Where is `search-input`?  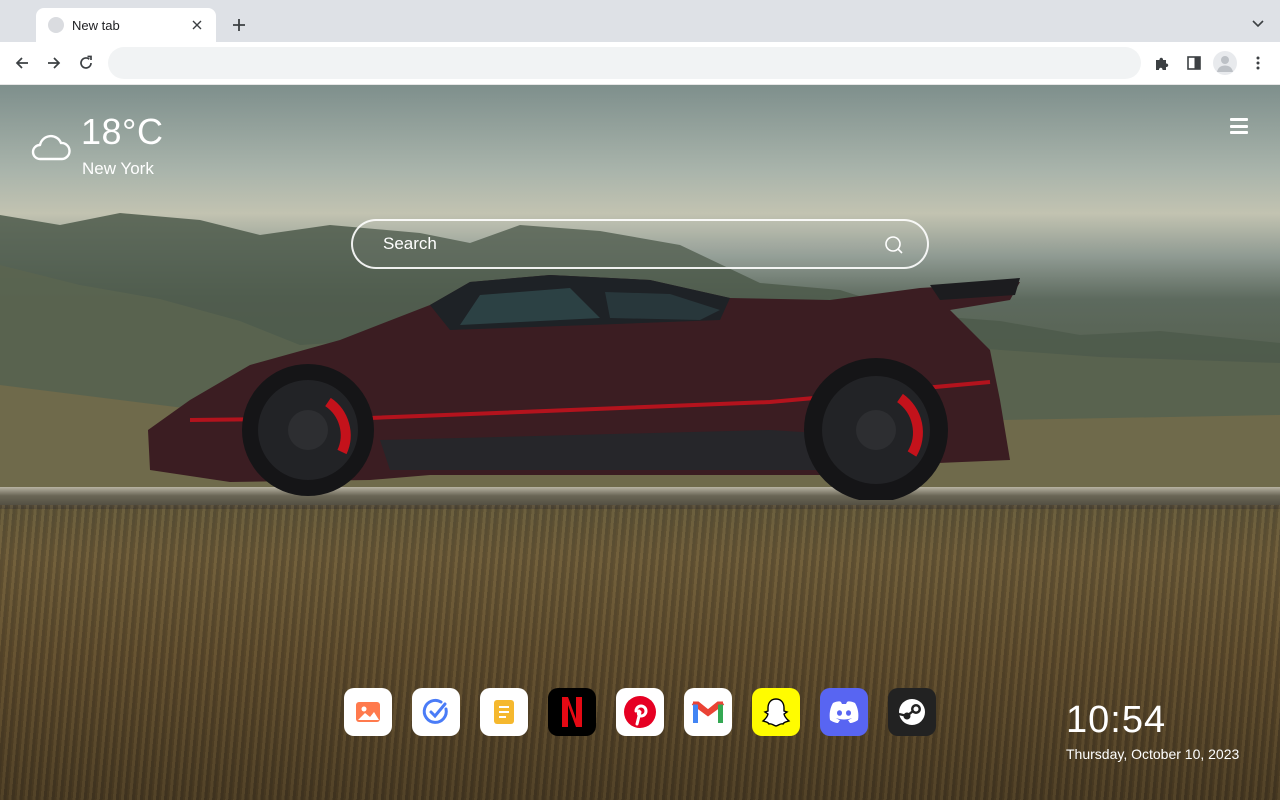 search-input is located at coordinates (623, 244).